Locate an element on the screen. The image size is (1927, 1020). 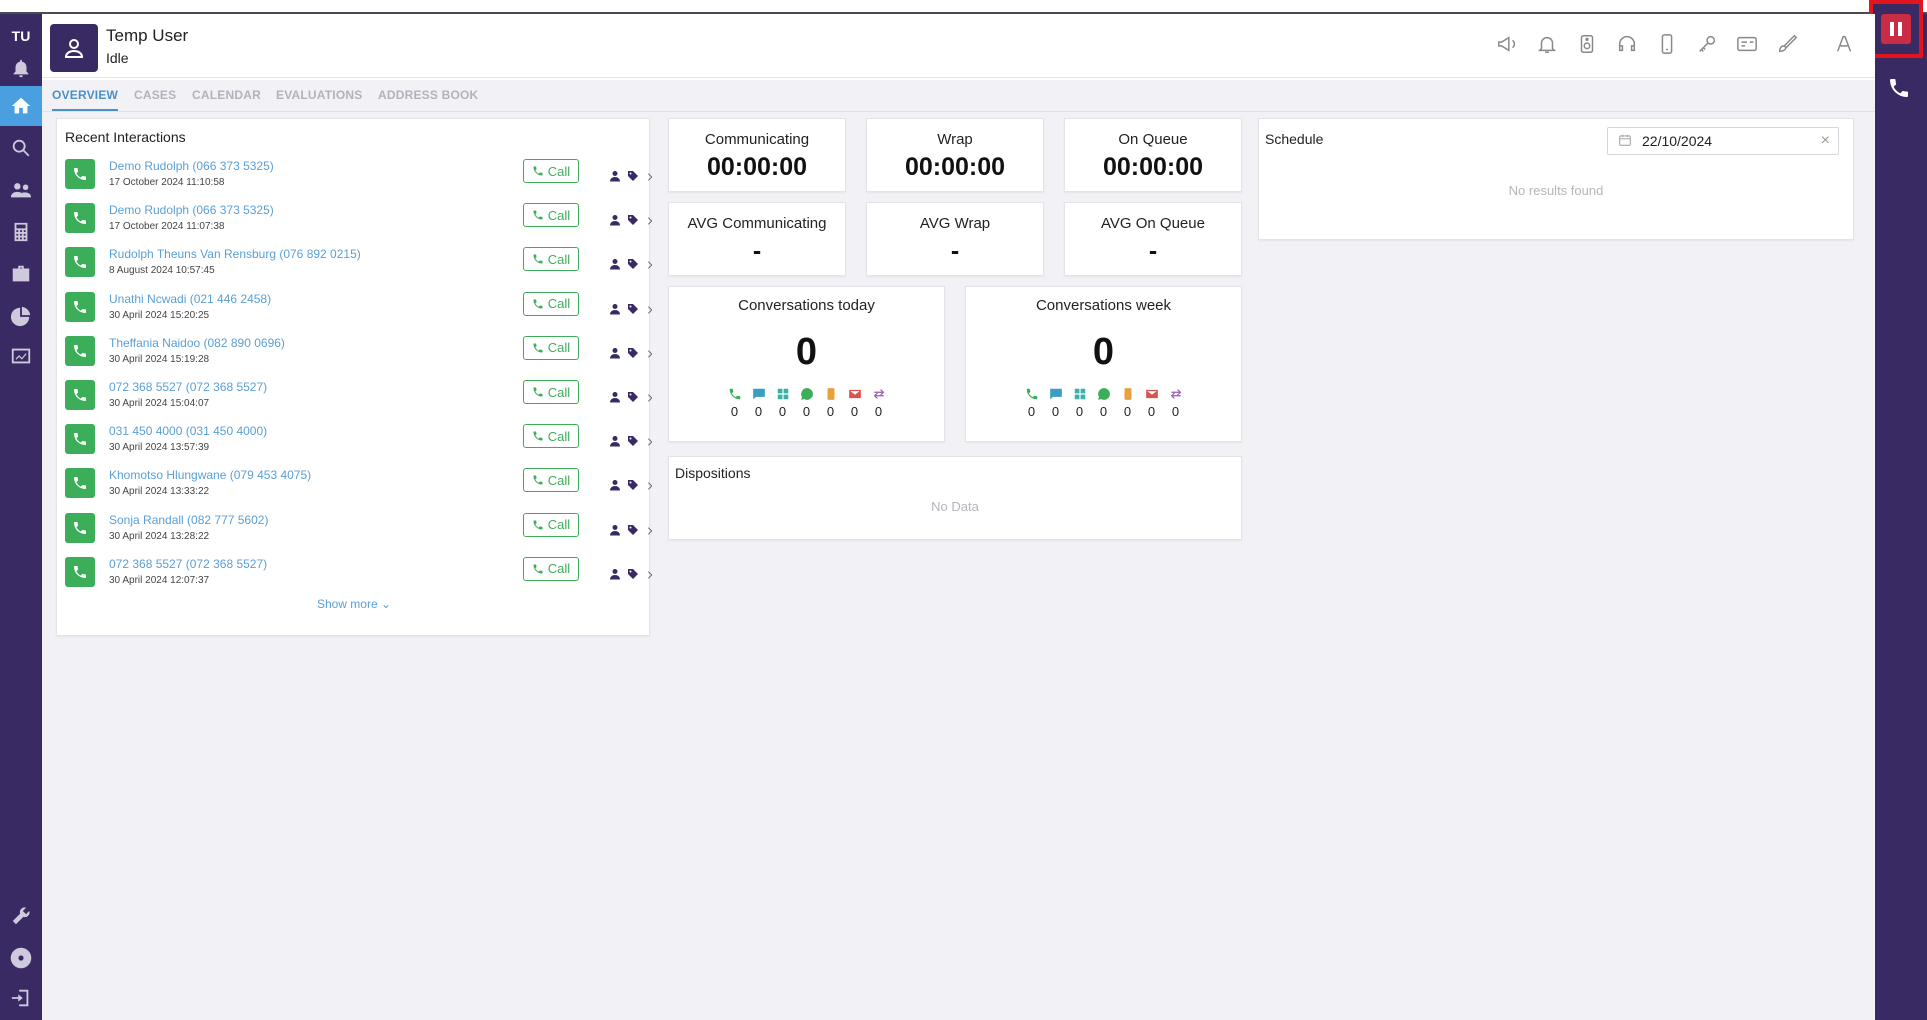
nav-notifications-icon is located at coordinates (21, 68).